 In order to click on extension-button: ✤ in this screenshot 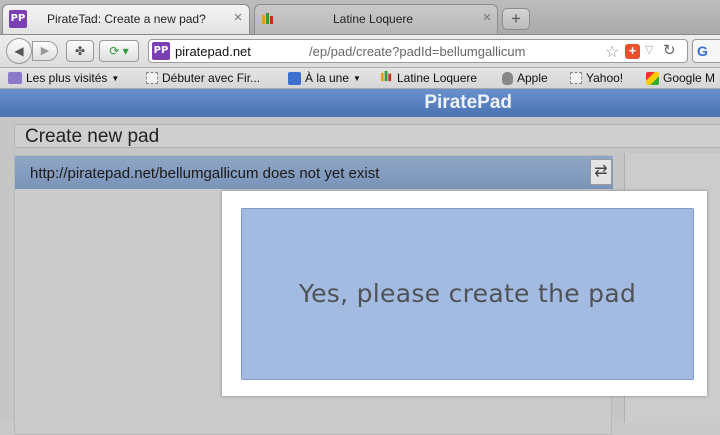, I will do `click(80, 51)`.